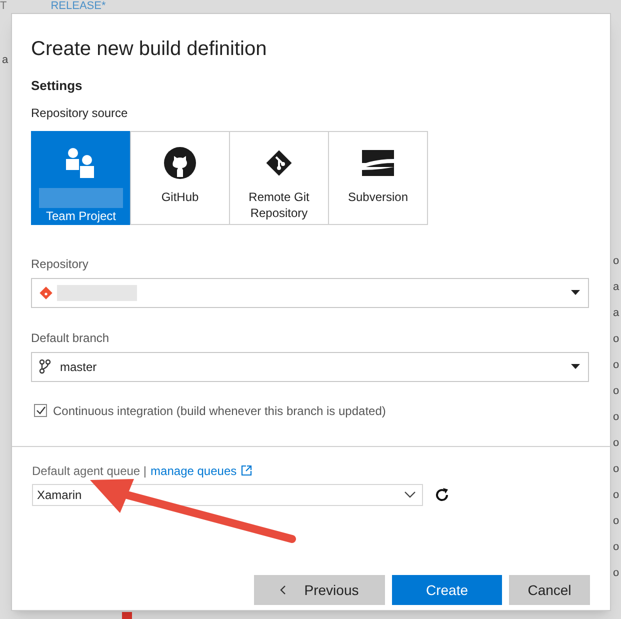 This screenshot has width=621, height=619. I want to click on source-tile: Subversion, so click(378, 177).